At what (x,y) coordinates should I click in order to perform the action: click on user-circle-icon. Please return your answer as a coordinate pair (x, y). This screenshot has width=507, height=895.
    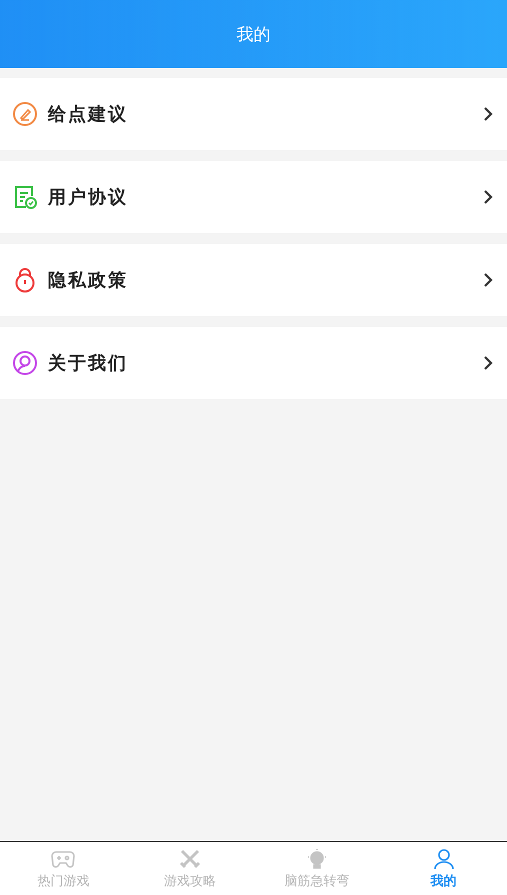
    Looking at the image, I should click on (25, 363).